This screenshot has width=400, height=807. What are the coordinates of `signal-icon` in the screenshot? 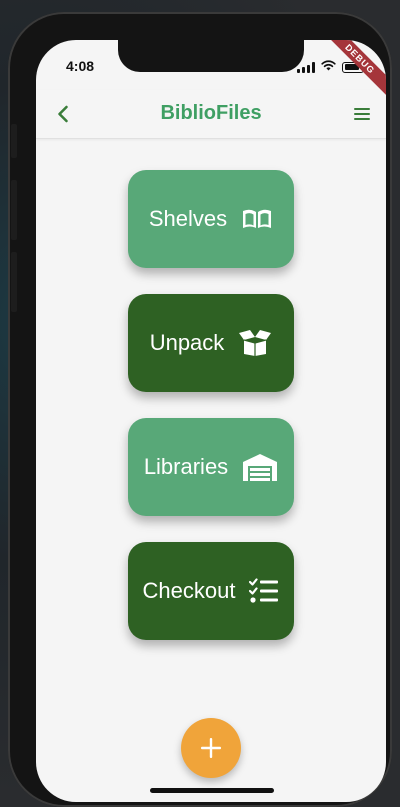 It's located at (306, 67).